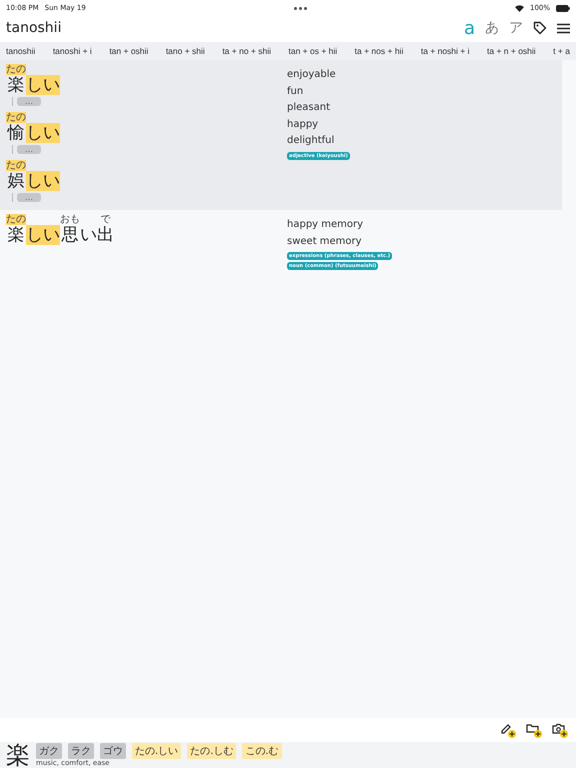  I want to click on script-toggle: ア, so click(516, 28).